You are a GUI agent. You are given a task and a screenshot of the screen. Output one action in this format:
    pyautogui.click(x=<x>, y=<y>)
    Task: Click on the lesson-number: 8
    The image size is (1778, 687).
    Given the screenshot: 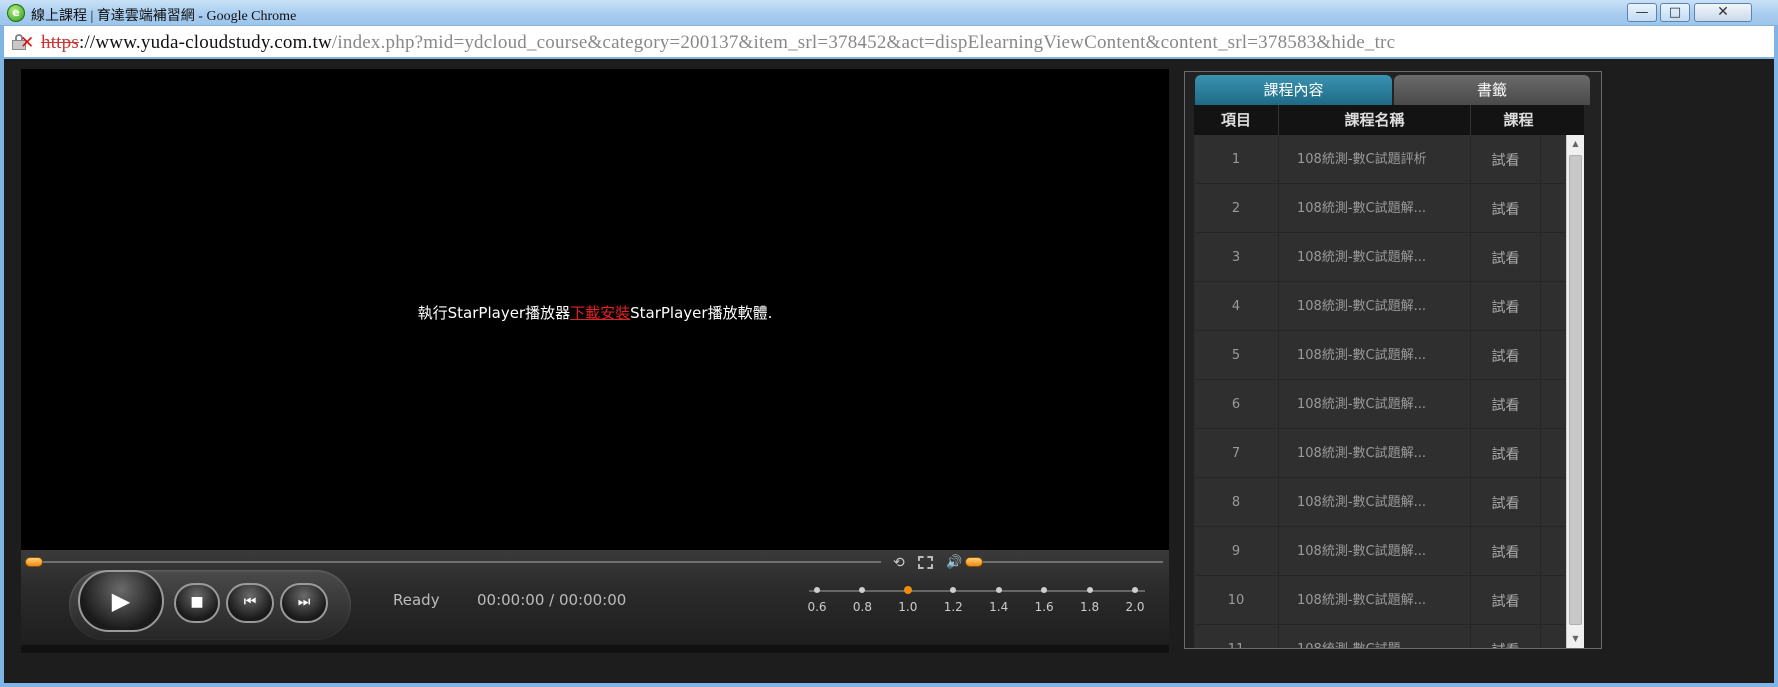 What is the action you would take?
    pyautogui.click(x=1236, y=502)
    